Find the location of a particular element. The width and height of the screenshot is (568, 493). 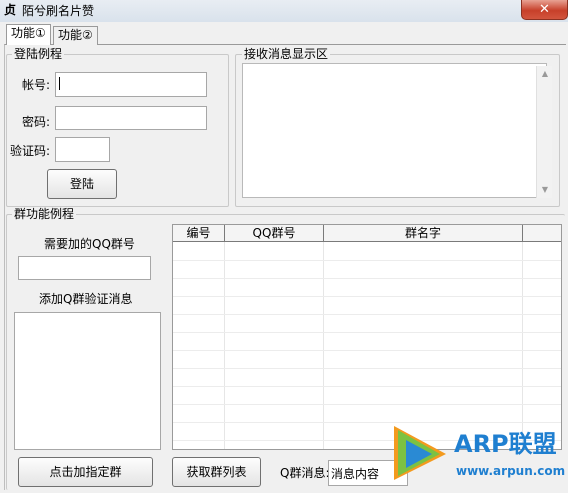

app-icon: 贞 is located at coordinates (10, 10).